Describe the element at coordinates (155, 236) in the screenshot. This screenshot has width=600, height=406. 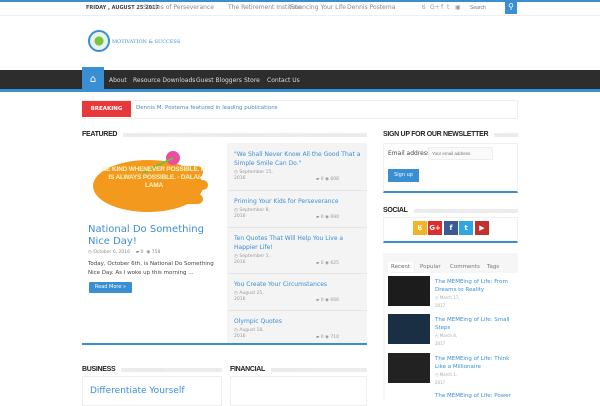
I see `featured-main-title: National Do Something Nice Day!` at that location.